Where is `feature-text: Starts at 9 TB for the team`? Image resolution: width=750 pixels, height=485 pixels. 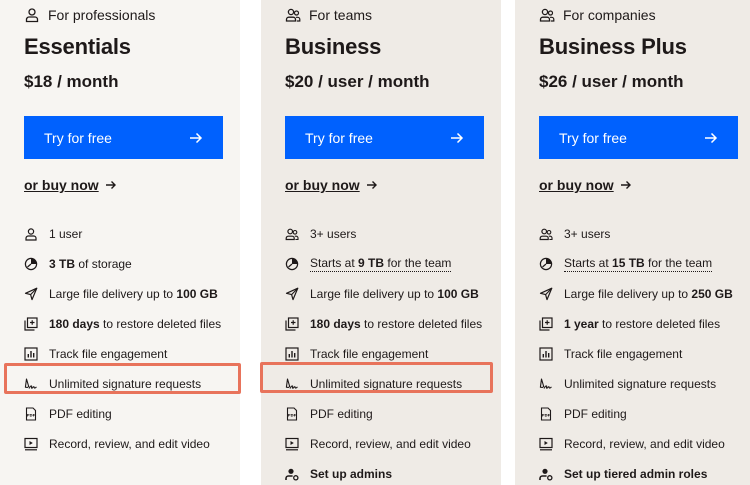 feature-text: Starts at 9 TB for the team is located at coordinates (381, 264).